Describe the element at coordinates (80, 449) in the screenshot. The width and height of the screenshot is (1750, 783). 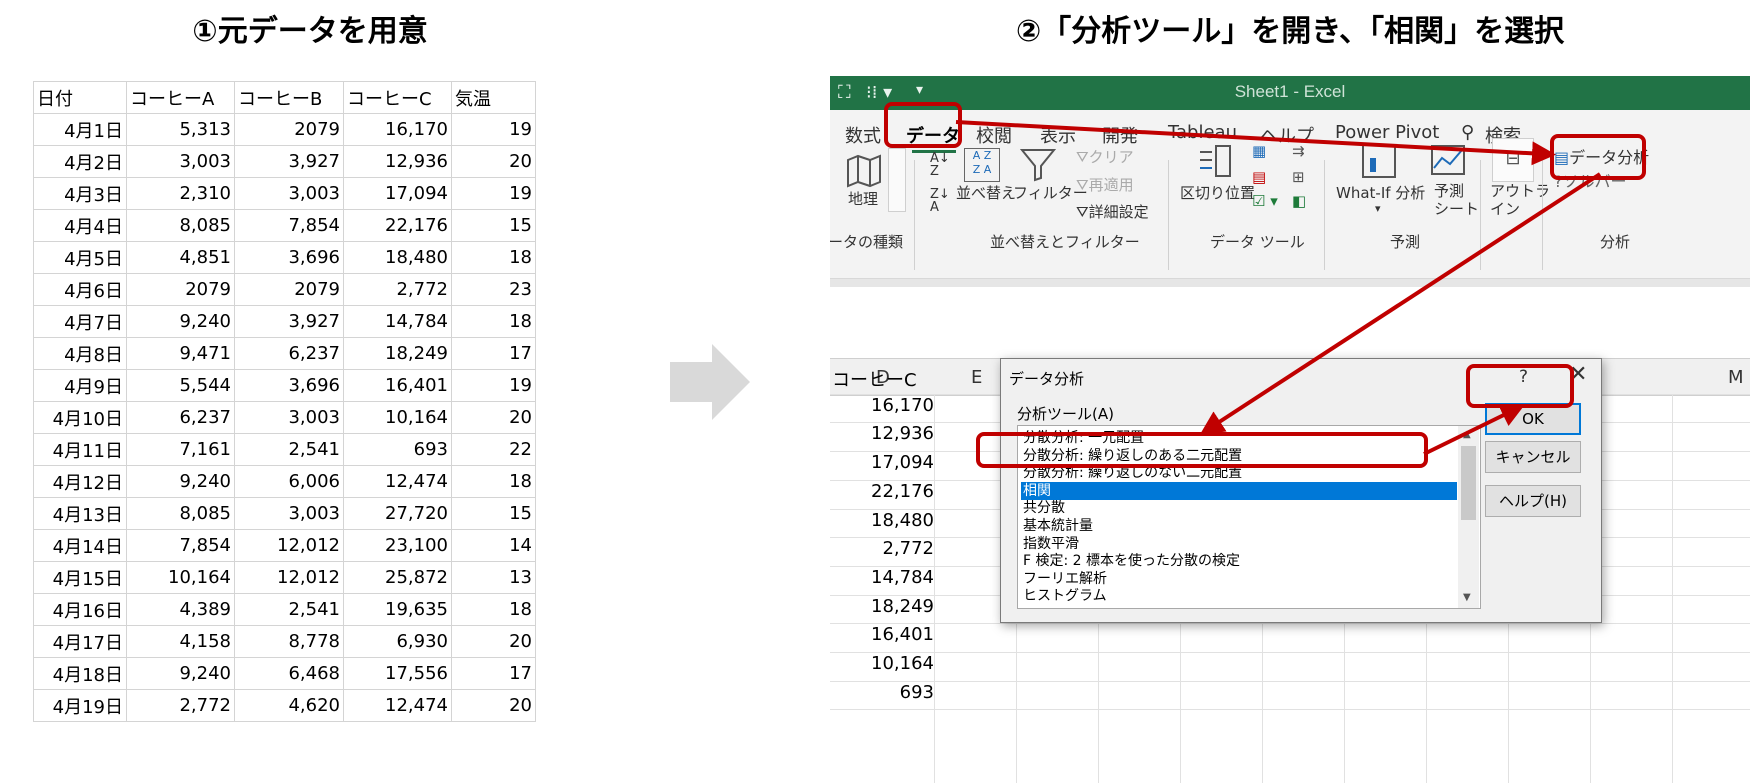
I see `table-cell: 4月11日` at that location.